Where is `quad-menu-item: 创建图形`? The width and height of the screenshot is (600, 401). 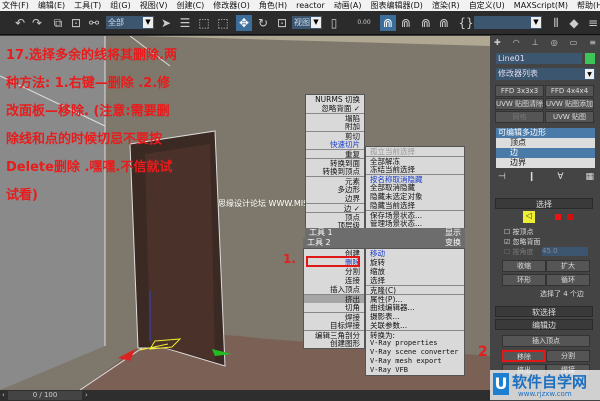 quad-menu-item: 创建图形 is located at coordinates (334, 343).